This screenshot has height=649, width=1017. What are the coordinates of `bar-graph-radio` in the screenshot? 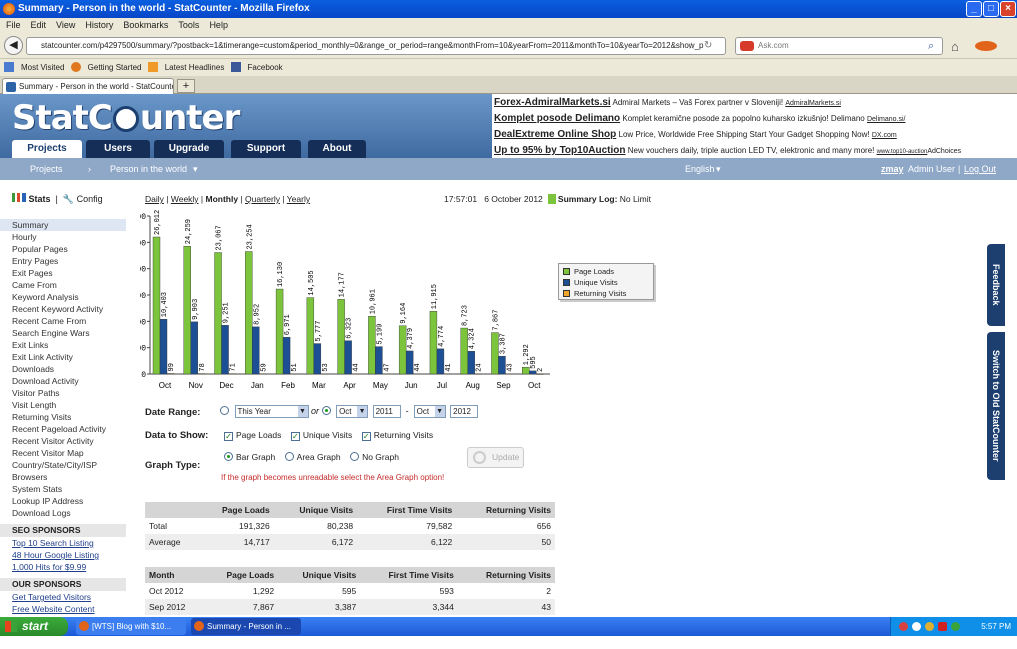 It's located at (228, 456).